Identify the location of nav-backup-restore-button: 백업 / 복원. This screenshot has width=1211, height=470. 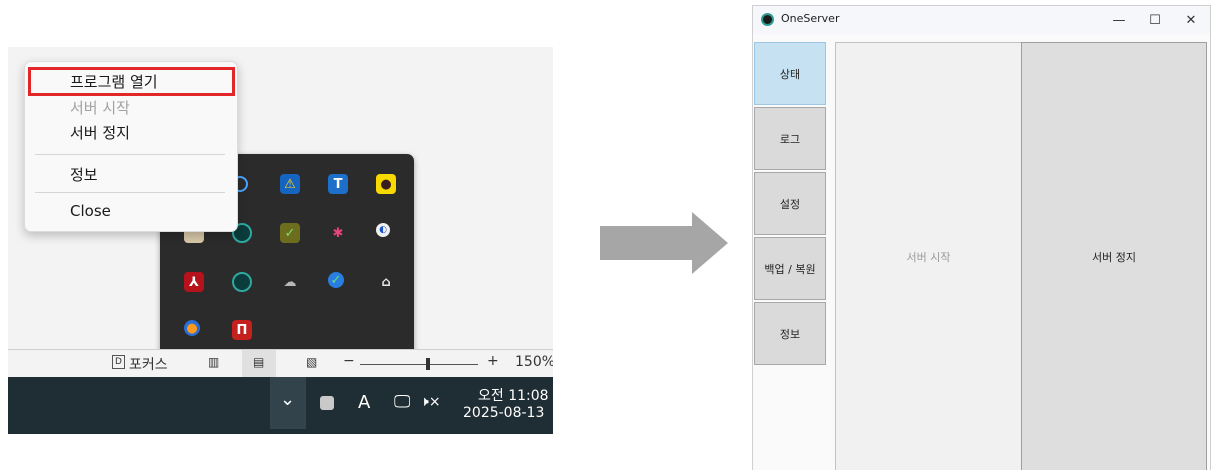
(790, 268).